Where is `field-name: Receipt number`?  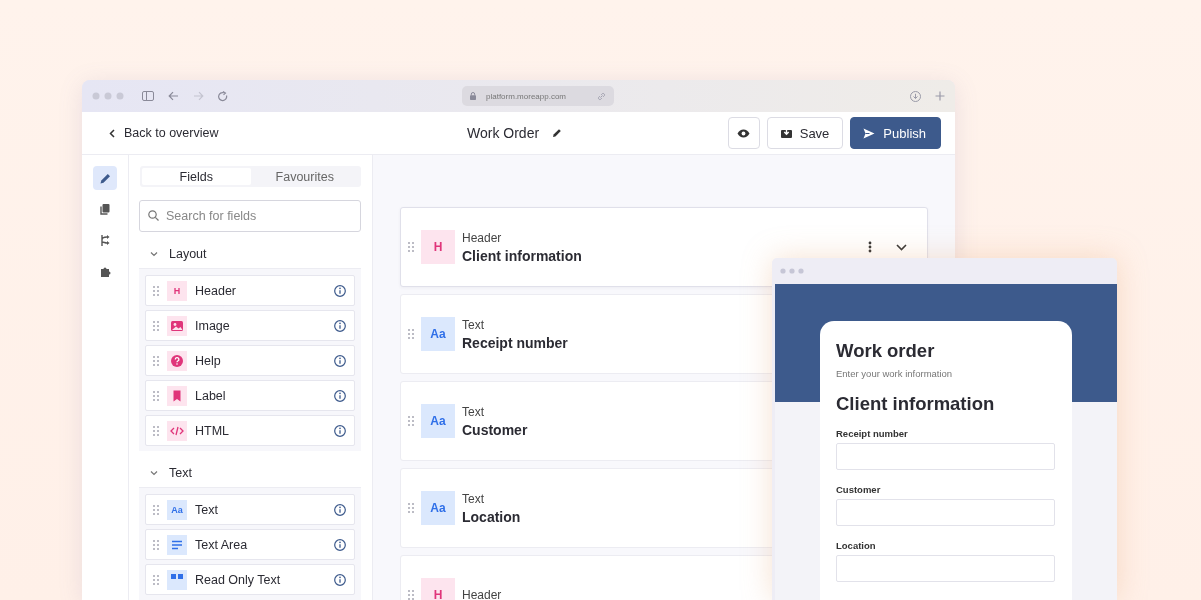
field-name: Receipt number is located at coordinates (515, 342).